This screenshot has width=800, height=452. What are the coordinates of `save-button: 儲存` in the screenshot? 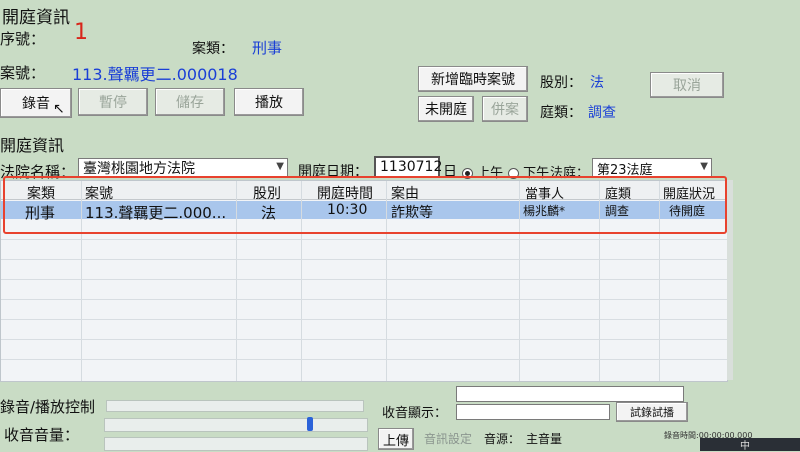 It's located at (190, 102).